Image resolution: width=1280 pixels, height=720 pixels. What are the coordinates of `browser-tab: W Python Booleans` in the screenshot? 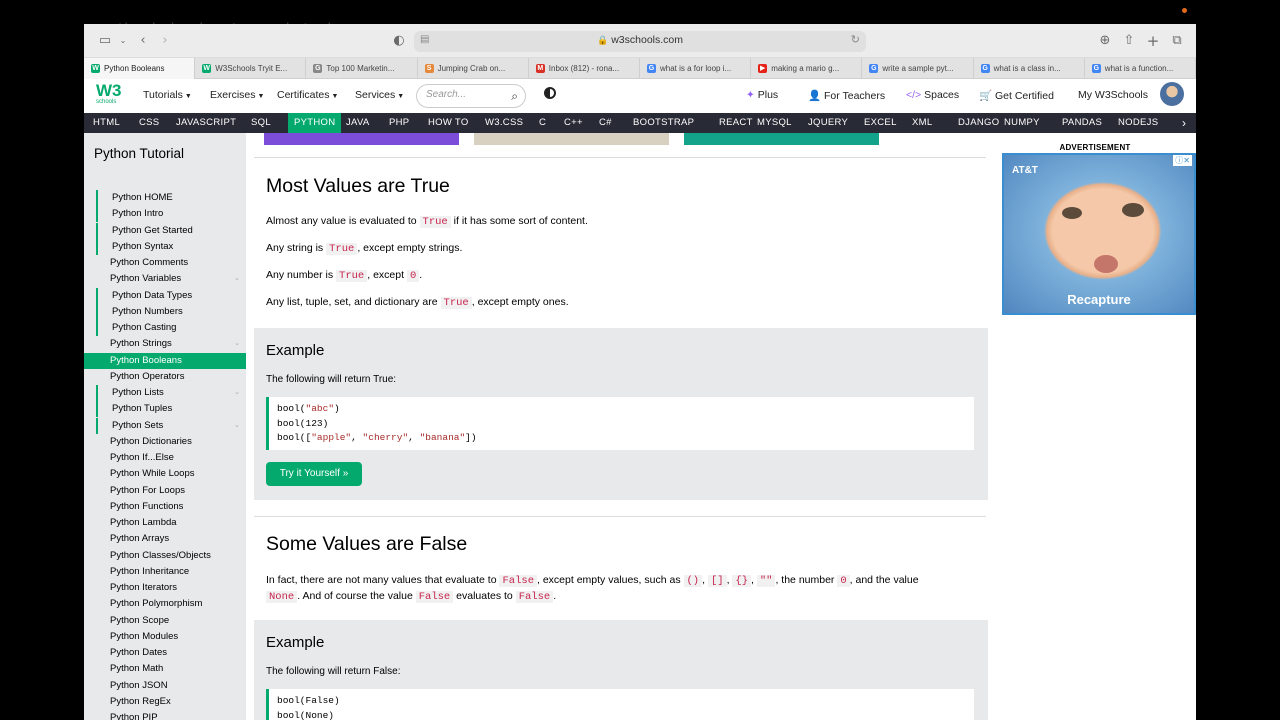 It's located at (140, 68).